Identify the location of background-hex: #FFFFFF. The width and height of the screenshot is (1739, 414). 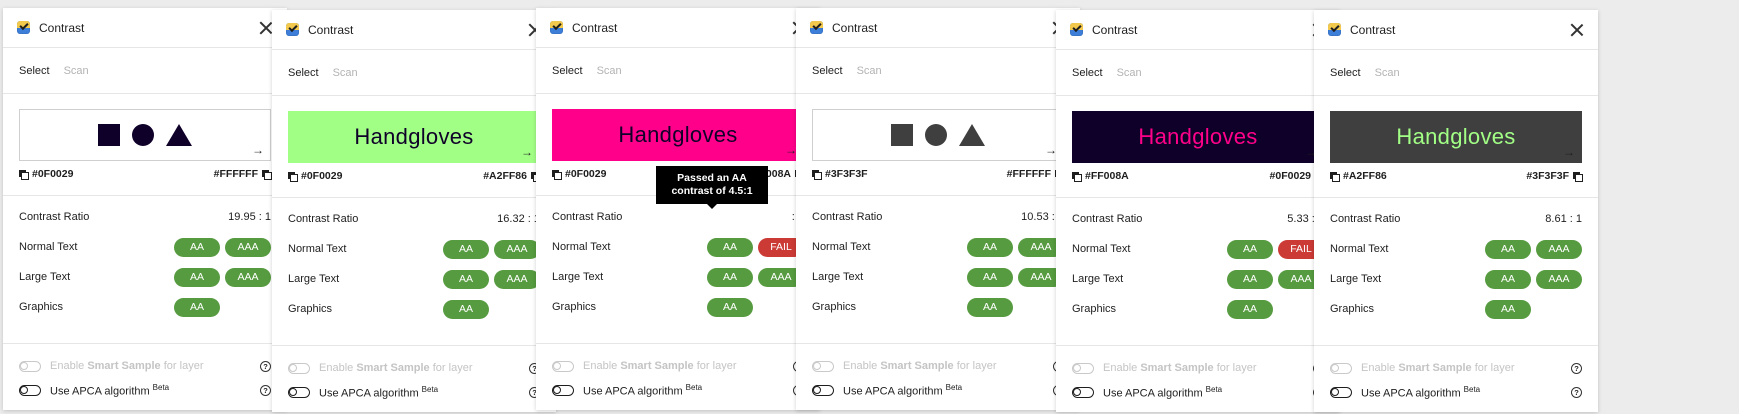
(243, 174).